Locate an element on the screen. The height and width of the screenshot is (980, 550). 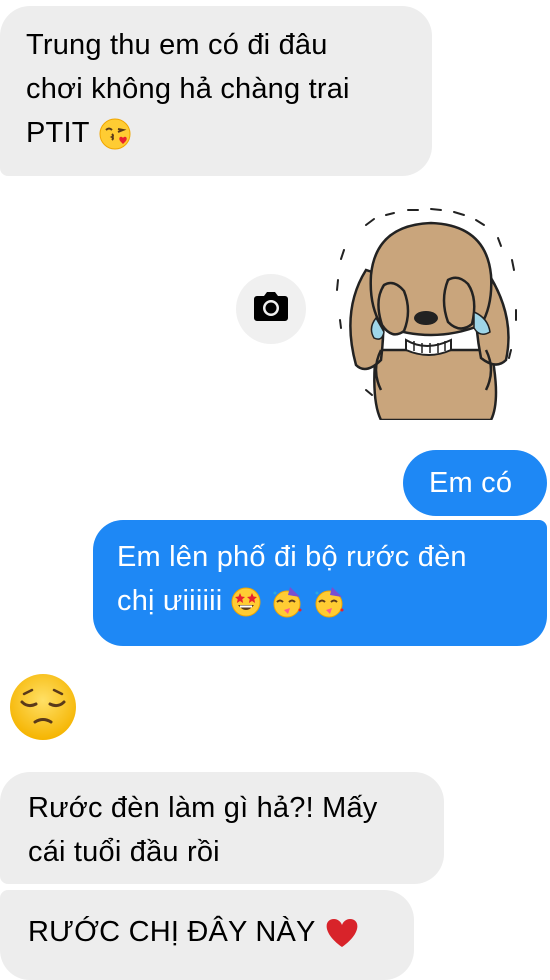
message-text-line: PTIT is located at coordinates (218, 133).